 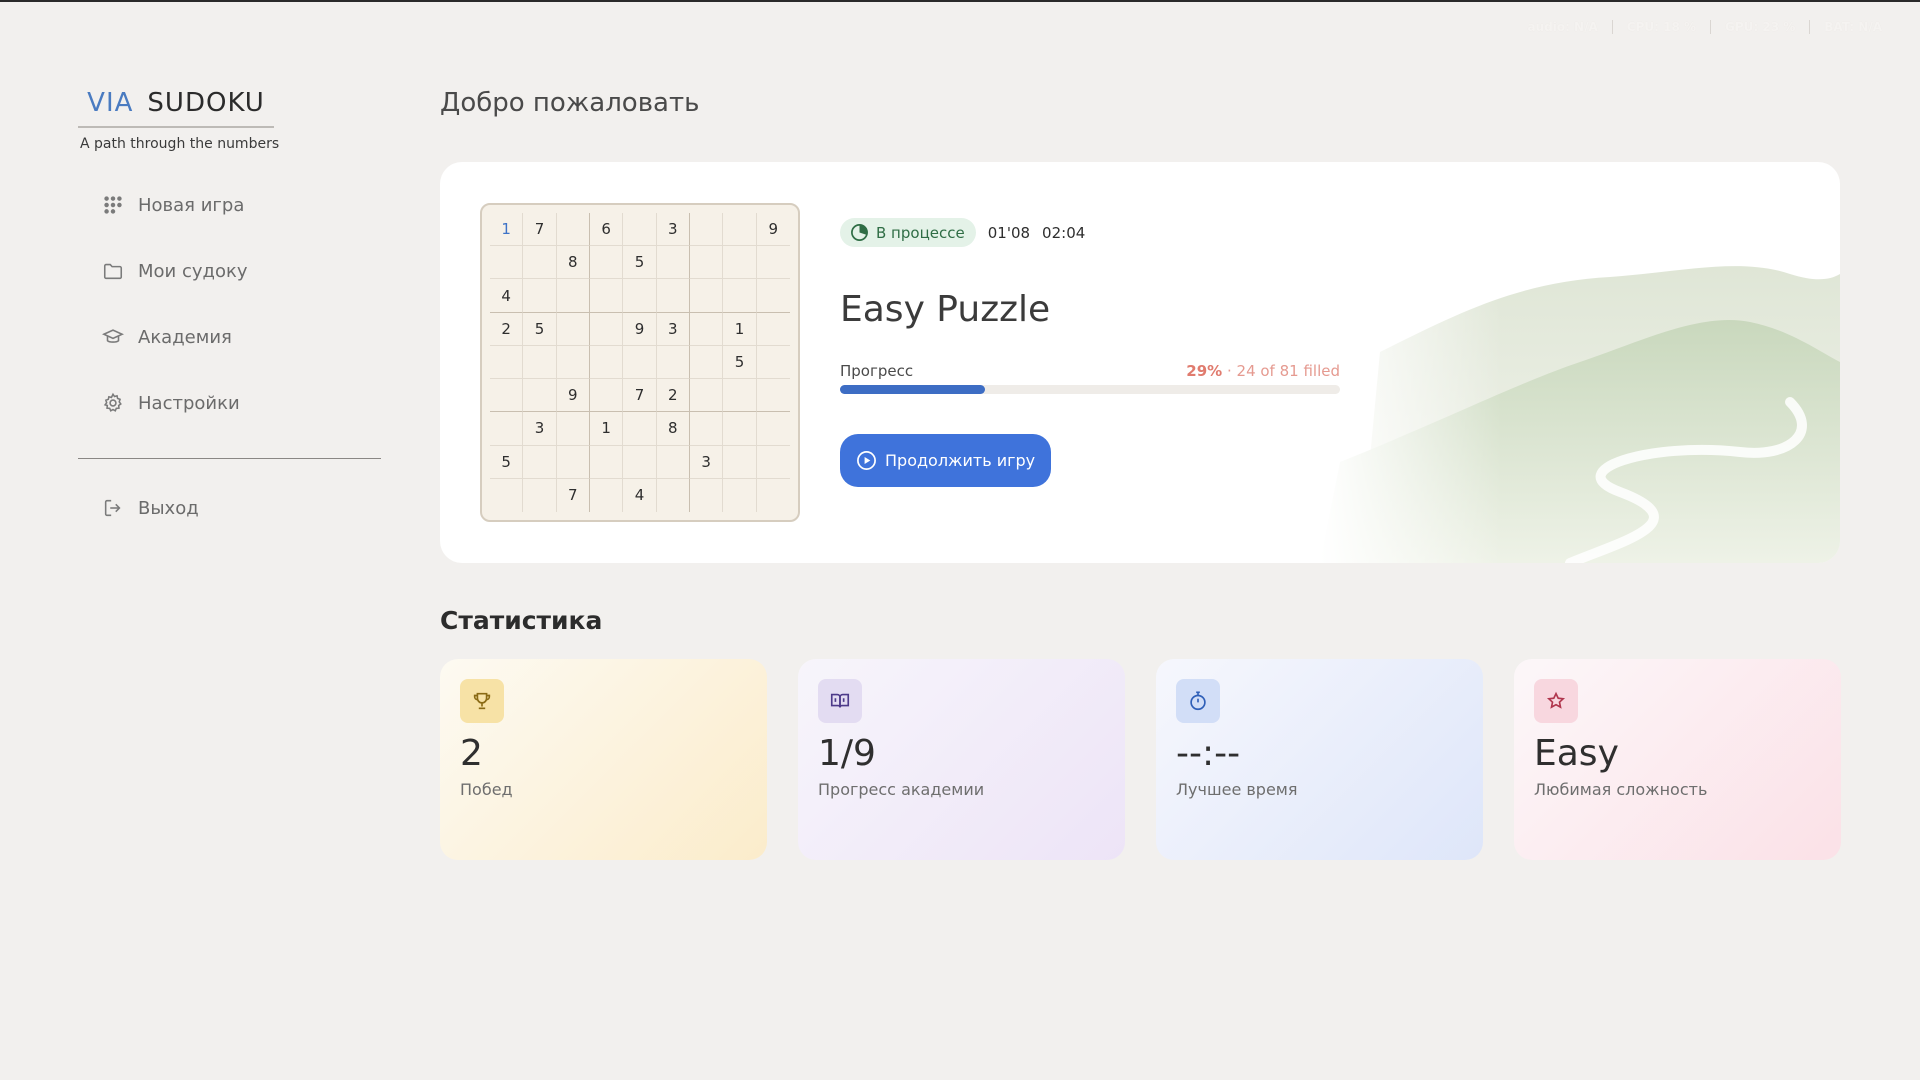 What do you see at coordinates (866, 460) in the screenshot?
I see `play-circle-icon` at bounding box center [866, 460].